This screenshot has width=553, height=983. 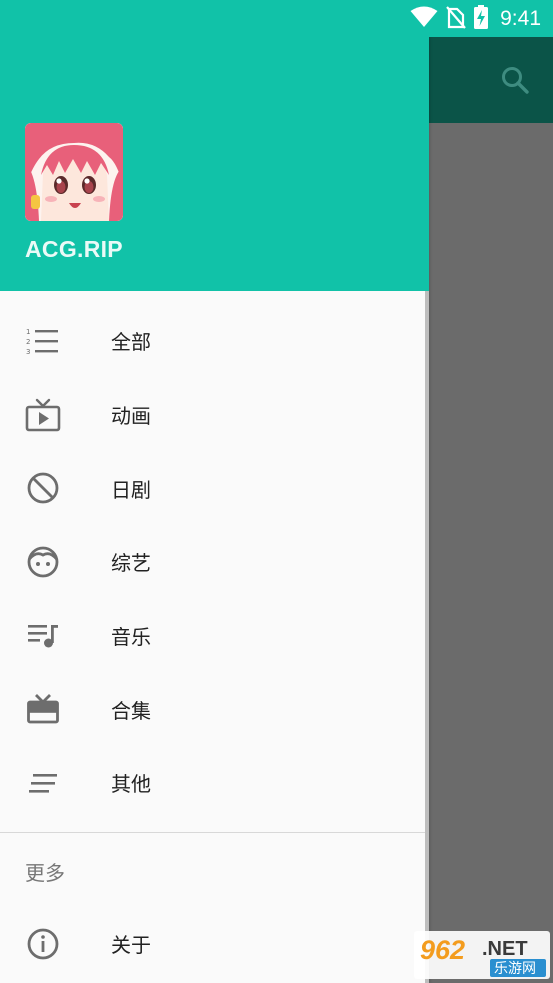 I want to click on tv-icon, so click(x=43, y=415).